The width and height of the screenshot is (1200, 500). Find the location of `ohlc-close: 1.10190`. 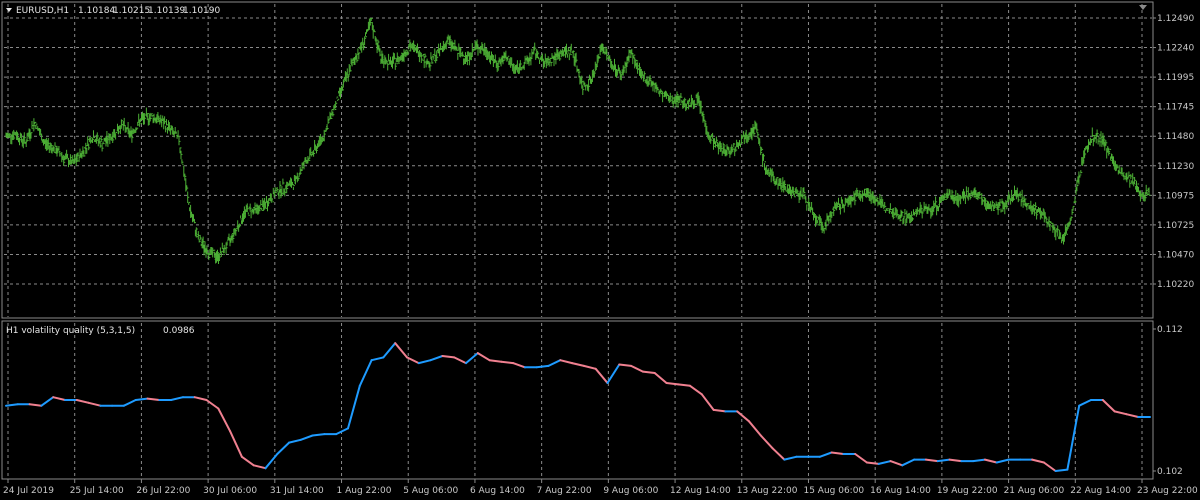

ohlc-close: 1.10190 is located at coordinates (201, 11).